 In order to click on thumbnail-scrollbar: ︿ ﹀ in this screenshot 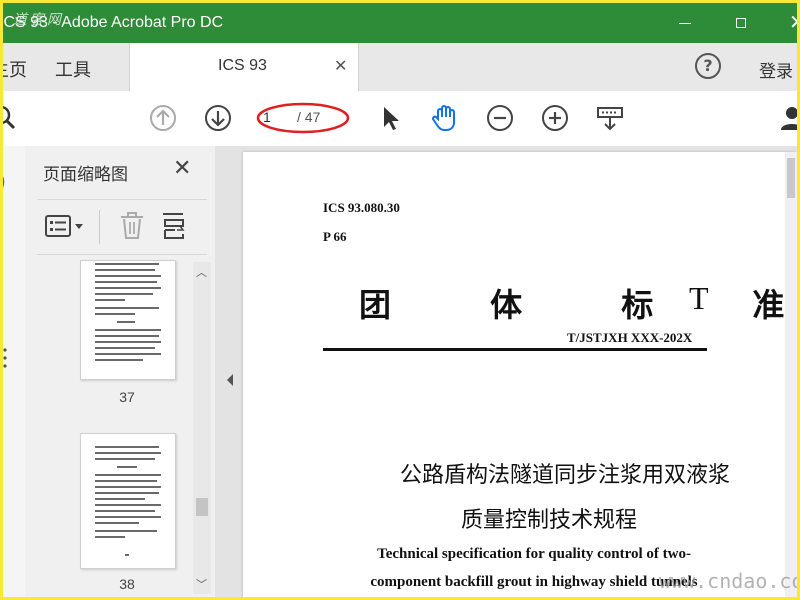, I will do `click(202, 428)`.